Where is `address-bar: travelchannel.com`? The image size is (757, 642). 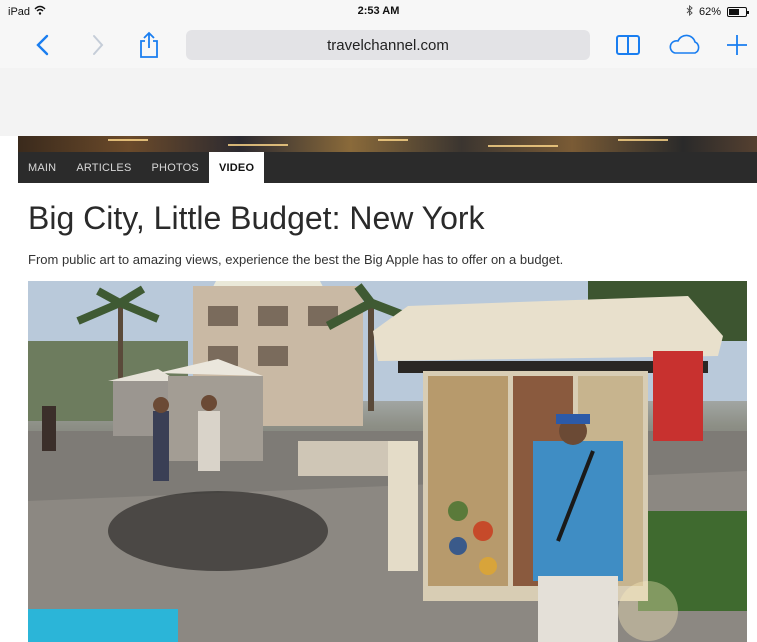
address-bar: travelchannel.com is located at coordinates (388, 45).